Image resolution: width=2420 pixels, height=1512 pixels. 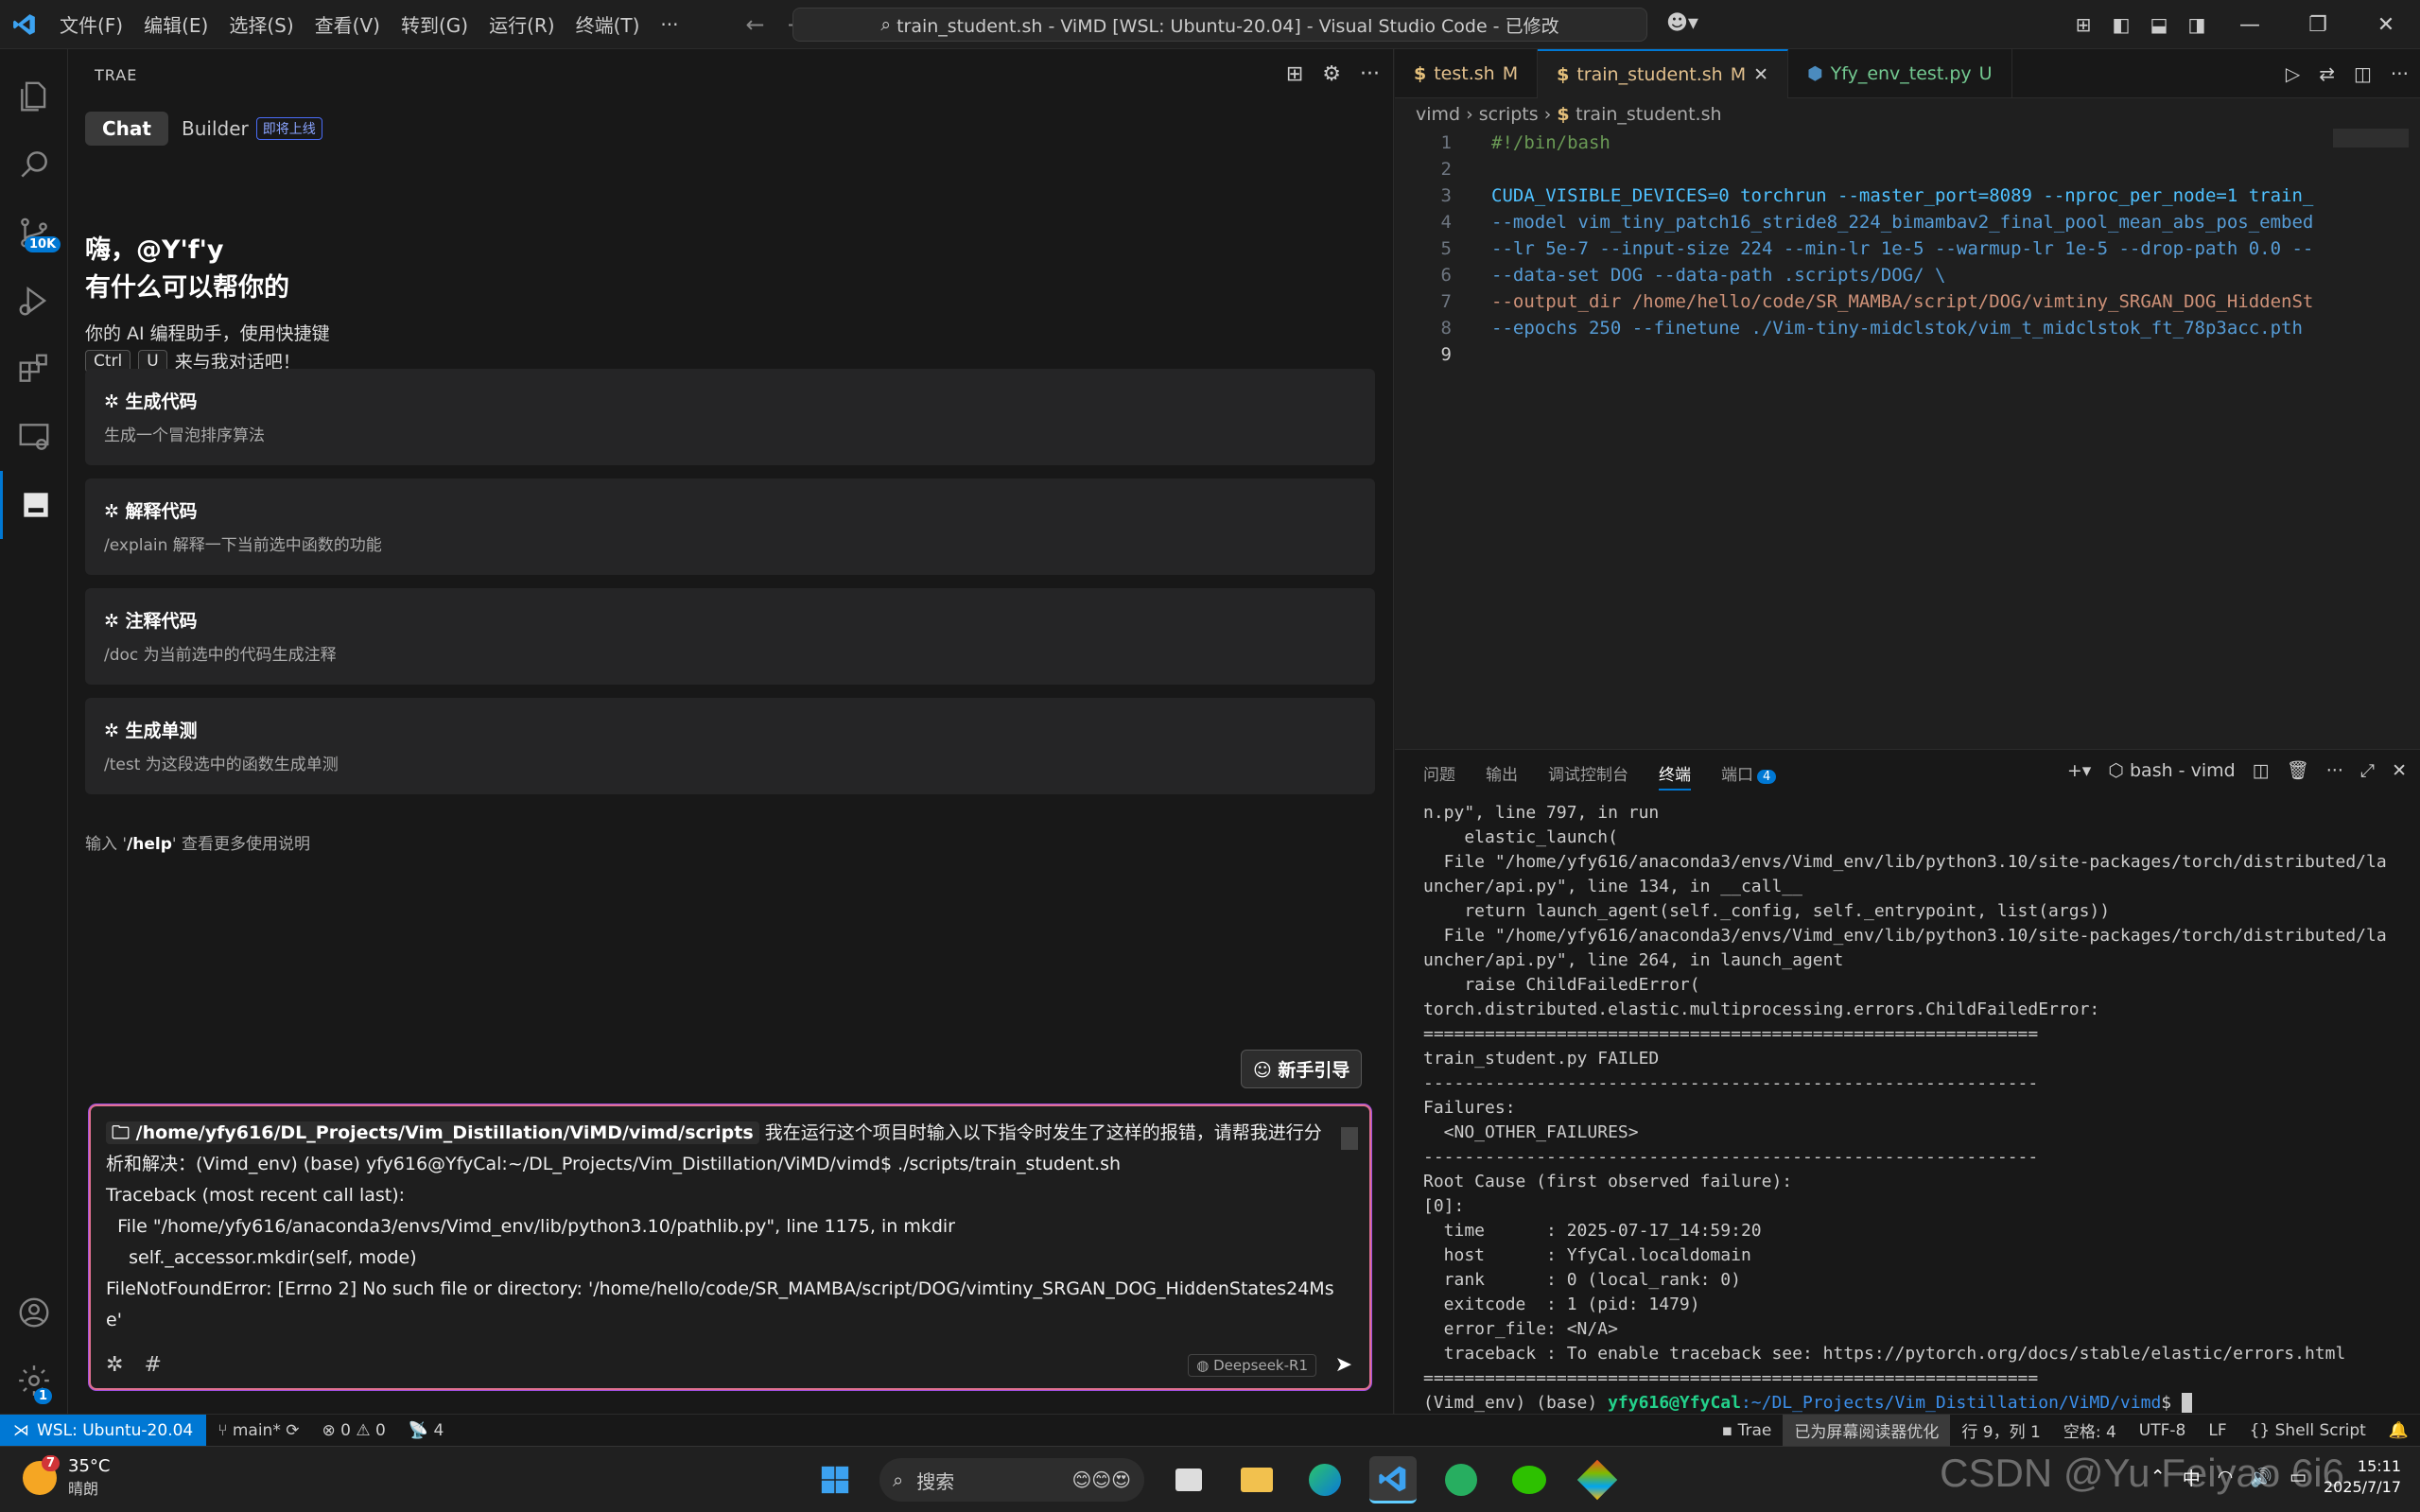 I want to click on terminal-line: host : YfyCal.localdomain, so click(x=1587, y=1255).